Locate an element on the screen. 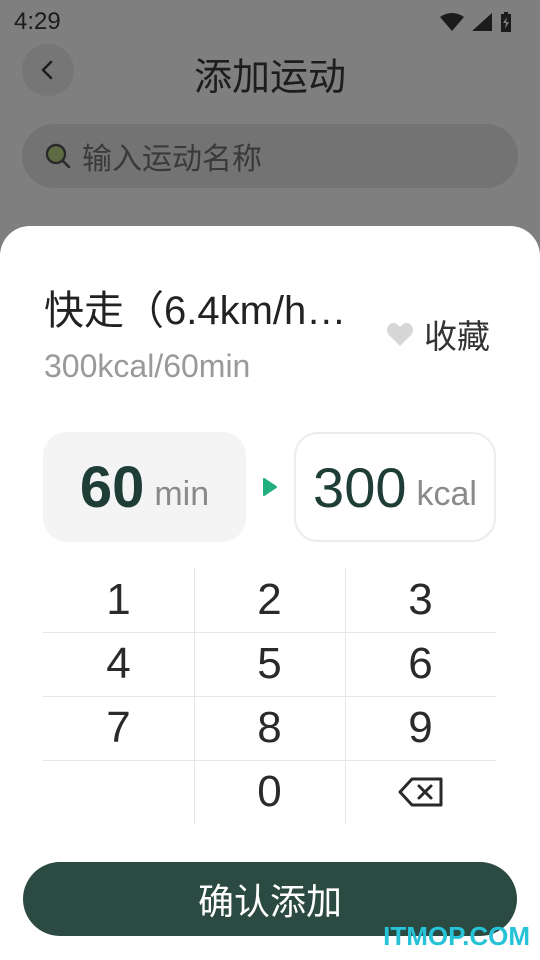 The height and width of the screenshot is (960, 540). backspace-button is located at coordinates (420, 792).